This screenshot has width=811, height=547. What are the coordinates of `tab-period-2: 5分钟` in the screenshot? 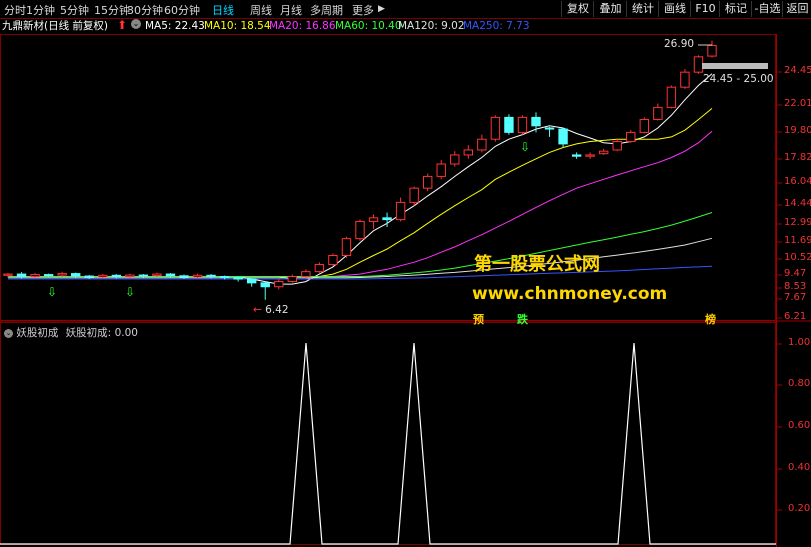 It's located at (74, 10).